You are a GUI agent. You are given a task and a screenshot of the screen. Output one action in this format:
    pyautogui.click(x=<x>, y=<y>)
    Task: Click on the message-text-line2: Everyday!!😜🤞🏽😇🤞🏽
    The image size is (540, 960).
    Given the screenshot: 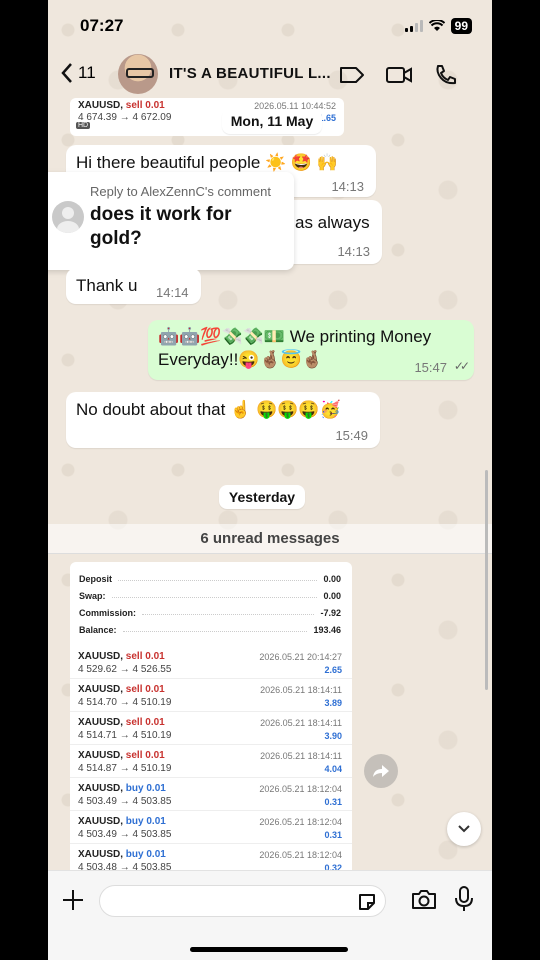 What is the action you would take?
    pyautogui.click(x=240, y=359)
    